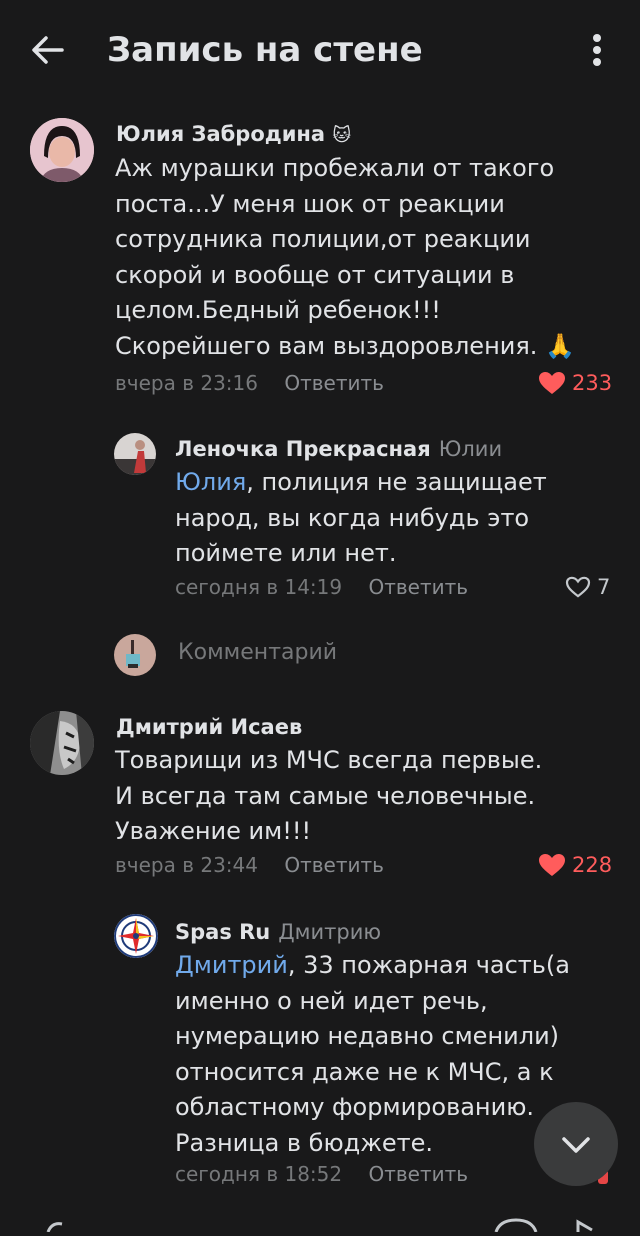 The width and height of the screenshot is (640, 1236). I want to click on like-button: 7, so click(587, 587).